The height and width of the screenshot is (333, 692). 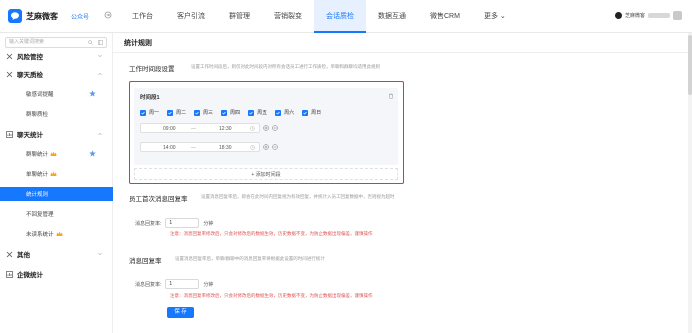 I want to click on chat-logo-icon, so click(x=15, y=16).